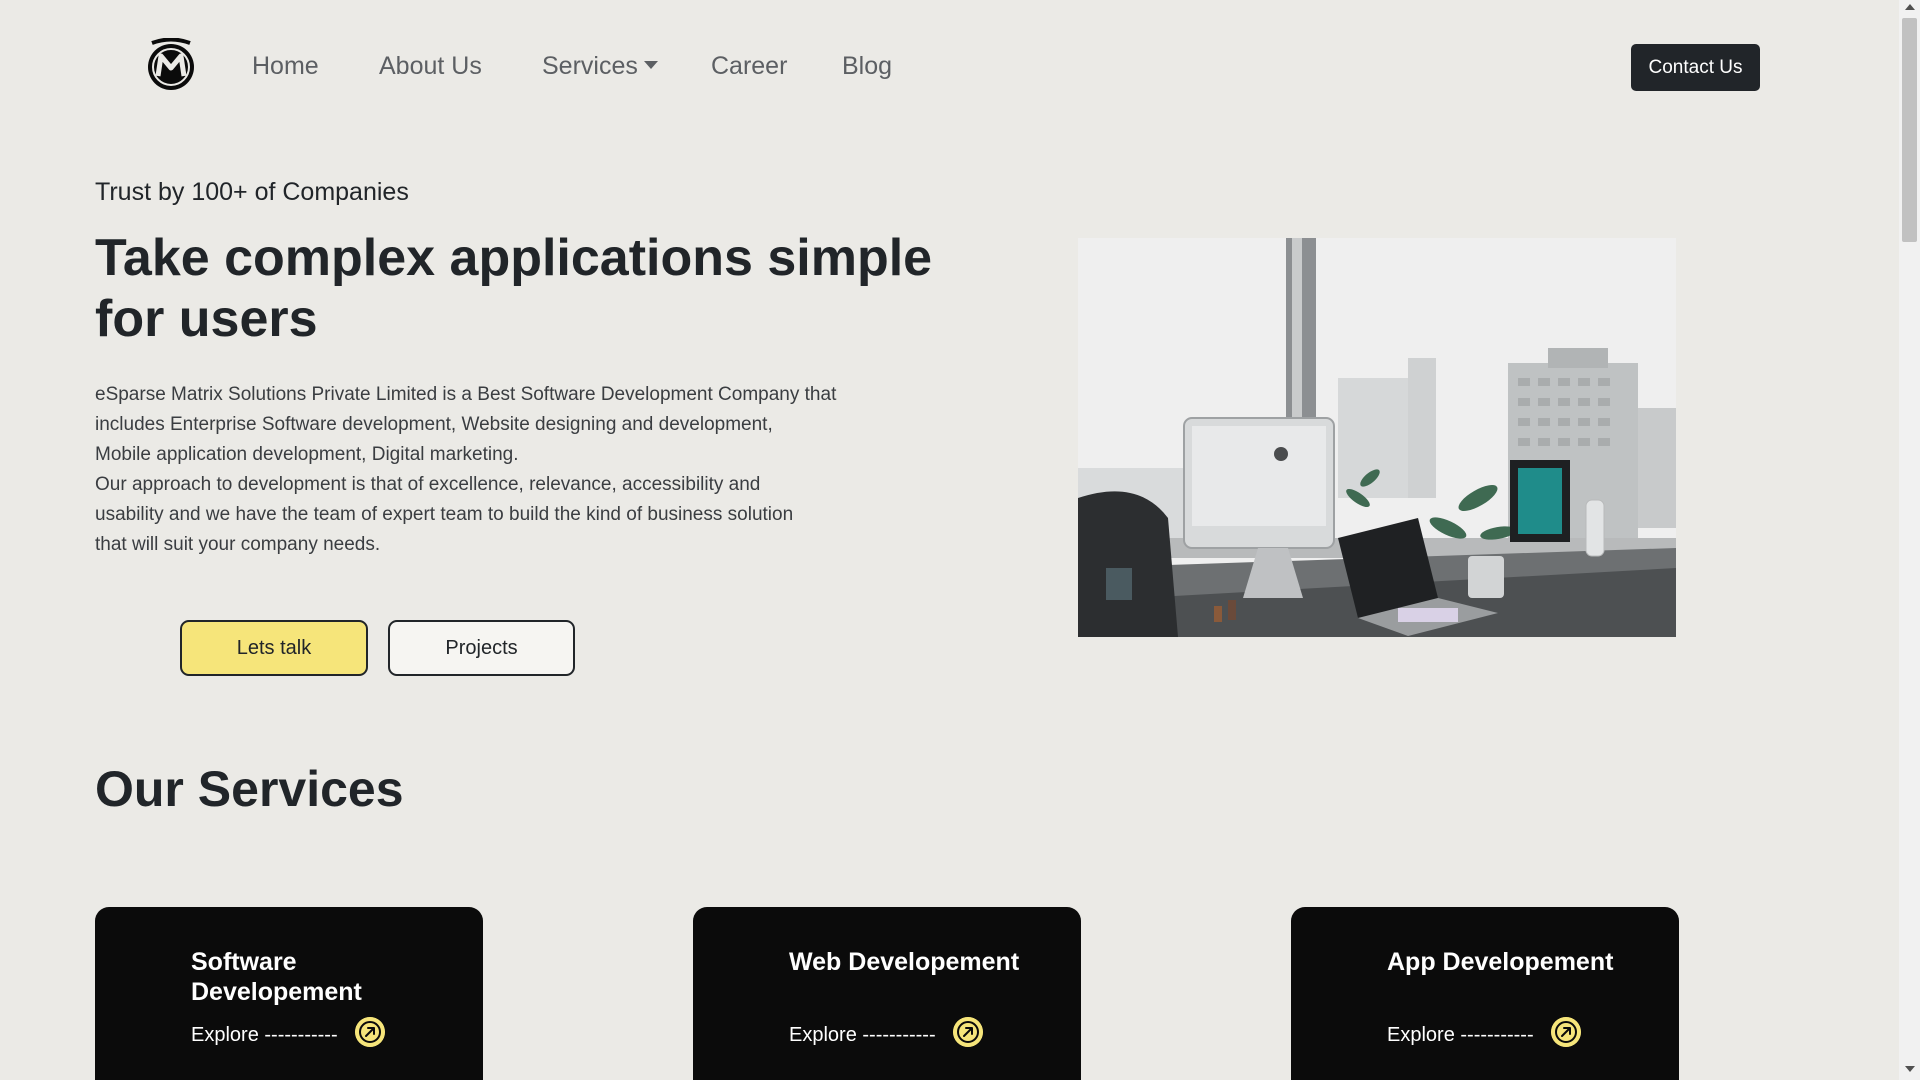 The image size is (1920, 1080). Describe the element at coordinates (887, 993) in the screenshot. I see `service-card-web: Web Developement Explore -----------` at that location.